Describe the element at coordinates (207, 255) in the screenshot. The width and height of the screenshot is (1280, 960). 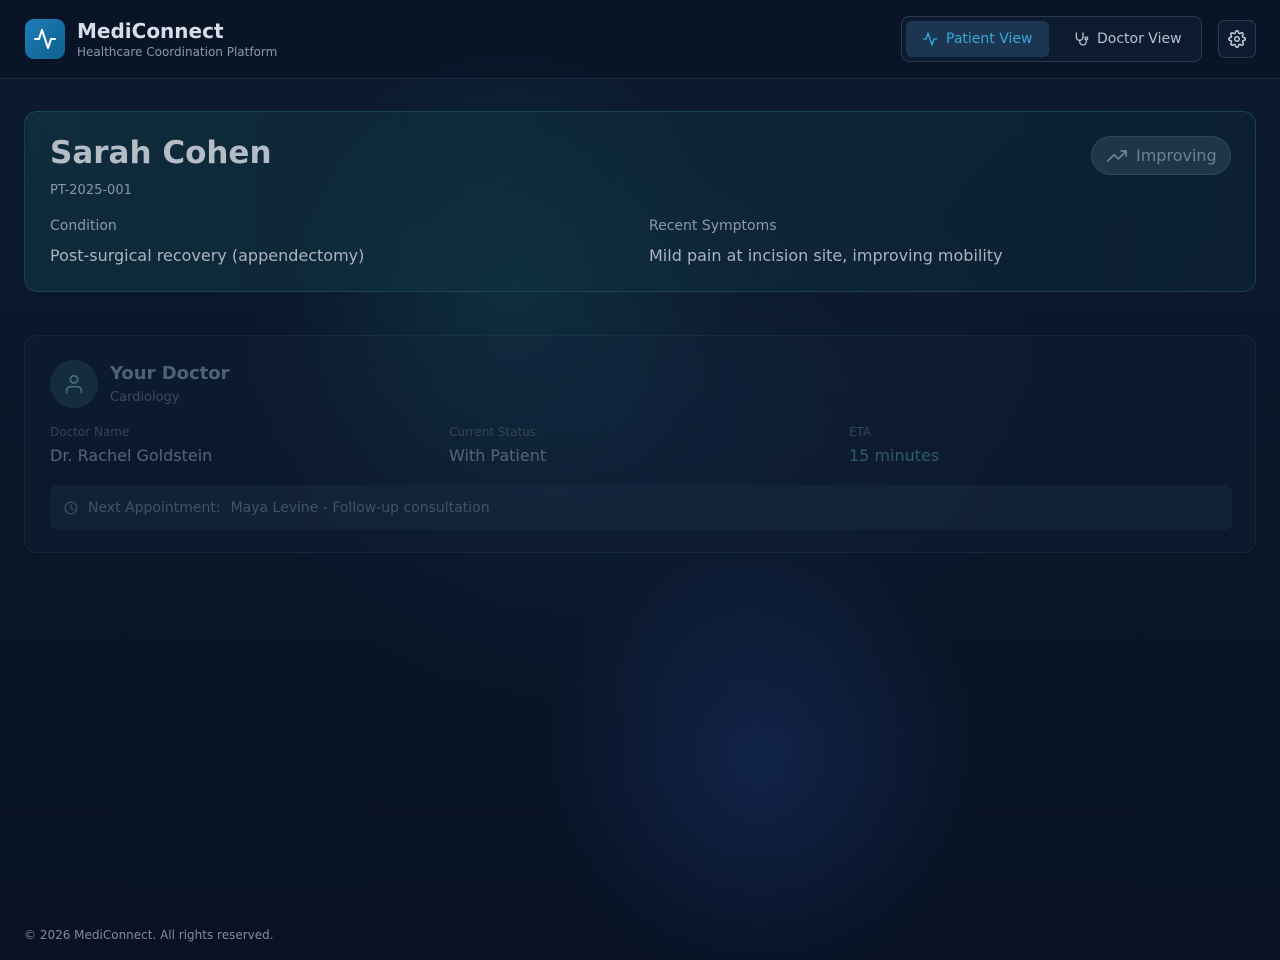
I see `condition-value: Post-surgical recovery (appendectomy)` at that location.